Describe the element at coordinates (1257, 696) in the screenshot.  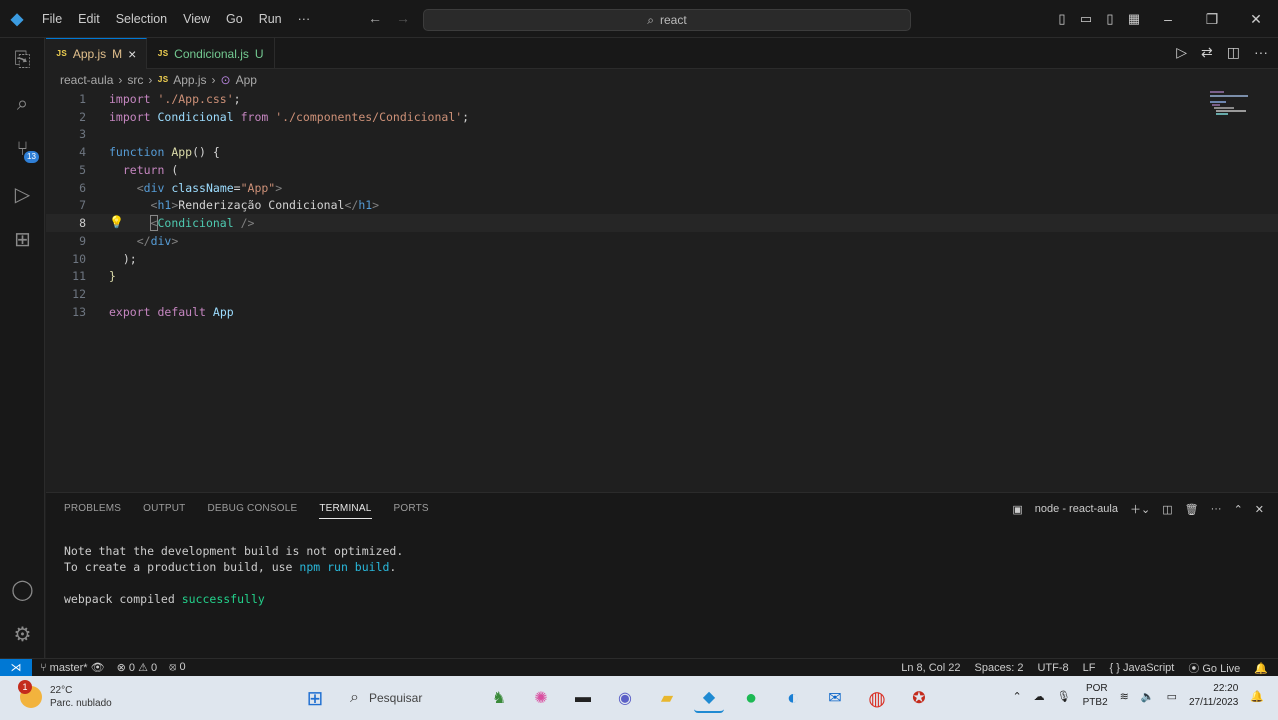
I see `notification-bell-icon: 🔔` at that location.